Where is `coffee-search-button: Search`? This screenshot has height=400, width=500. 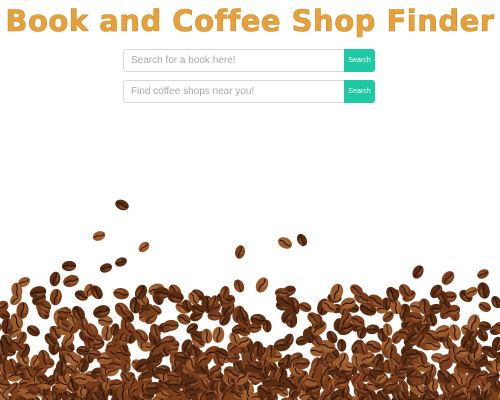
coffee-search-button: Search is located at coordinates (359, 91).